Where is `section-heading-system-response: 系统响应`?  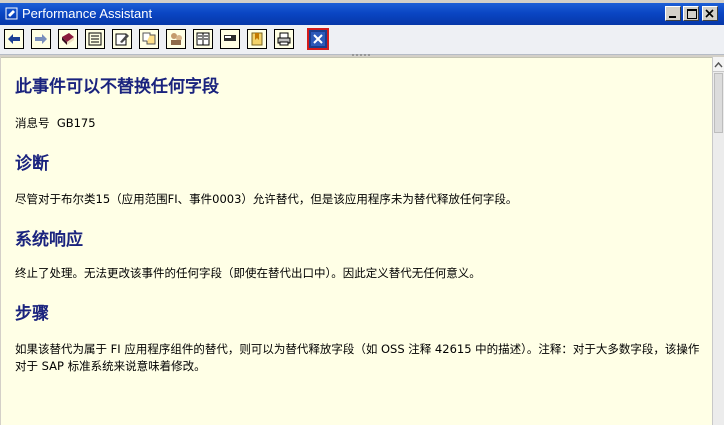 section-heading-system-response: 系统响应 is located at coordinates (49, 240).